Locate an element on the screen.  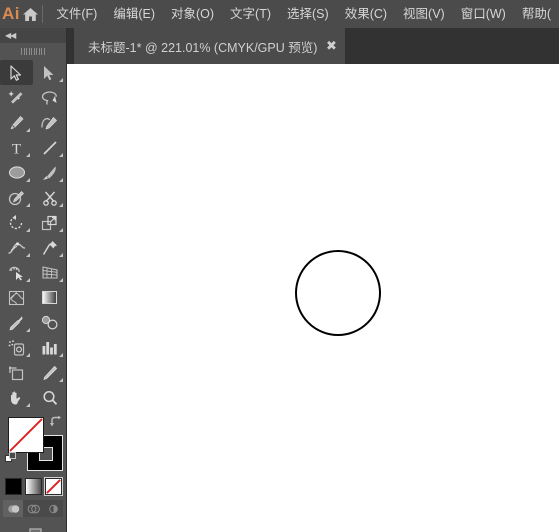
tool-paintbrush is located at coordinates (49, 172).